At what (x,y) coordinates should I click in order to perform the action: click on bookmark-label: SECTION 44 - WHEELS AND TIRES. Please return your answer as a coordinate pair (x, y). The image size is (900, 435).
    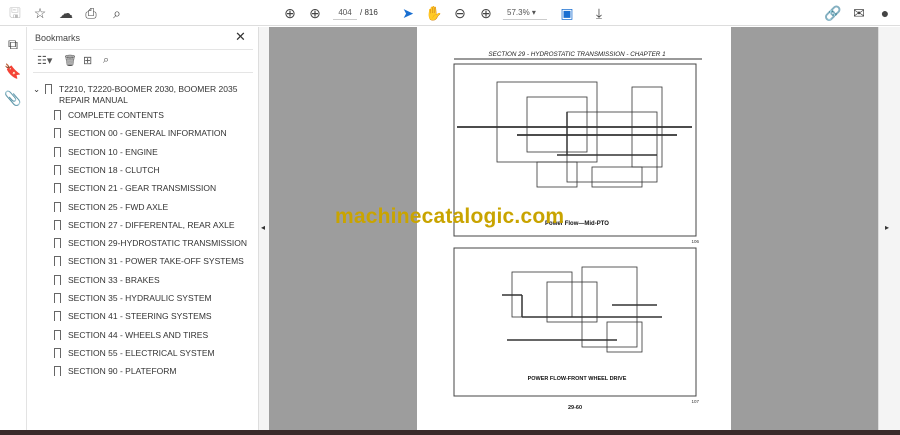
    Looking at the image, I should click on (138, 334).